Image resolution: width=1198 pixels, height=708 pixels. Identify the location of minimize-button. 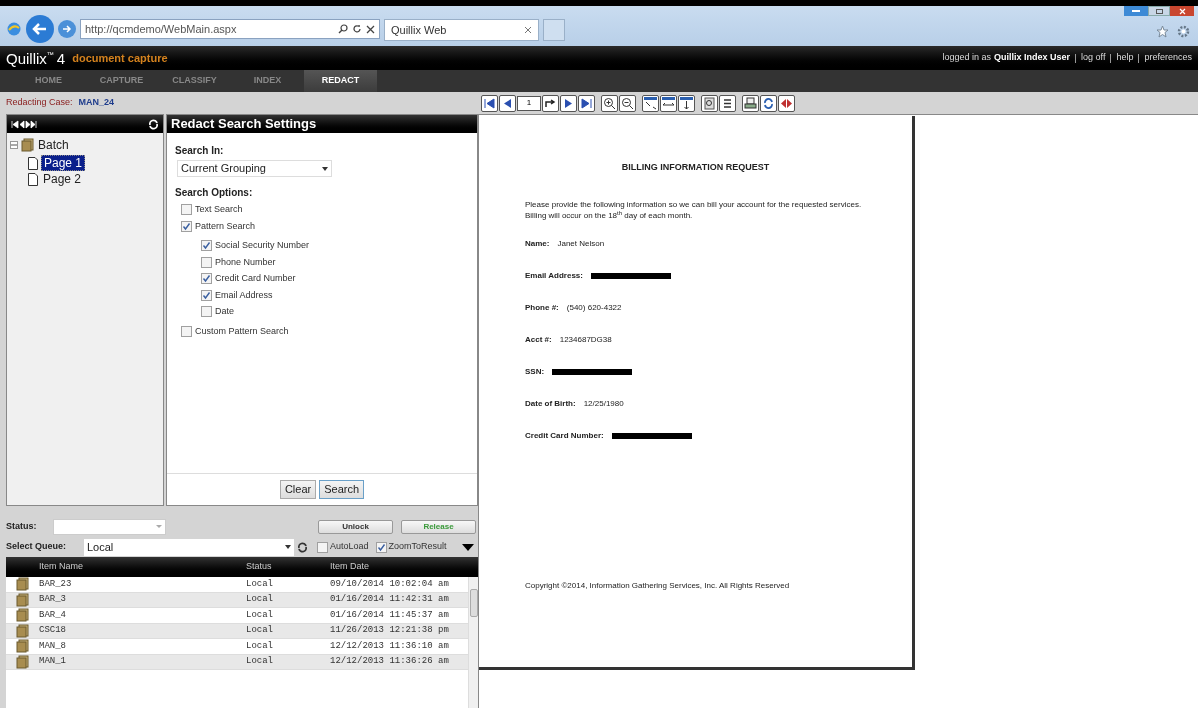
(1136, 11).